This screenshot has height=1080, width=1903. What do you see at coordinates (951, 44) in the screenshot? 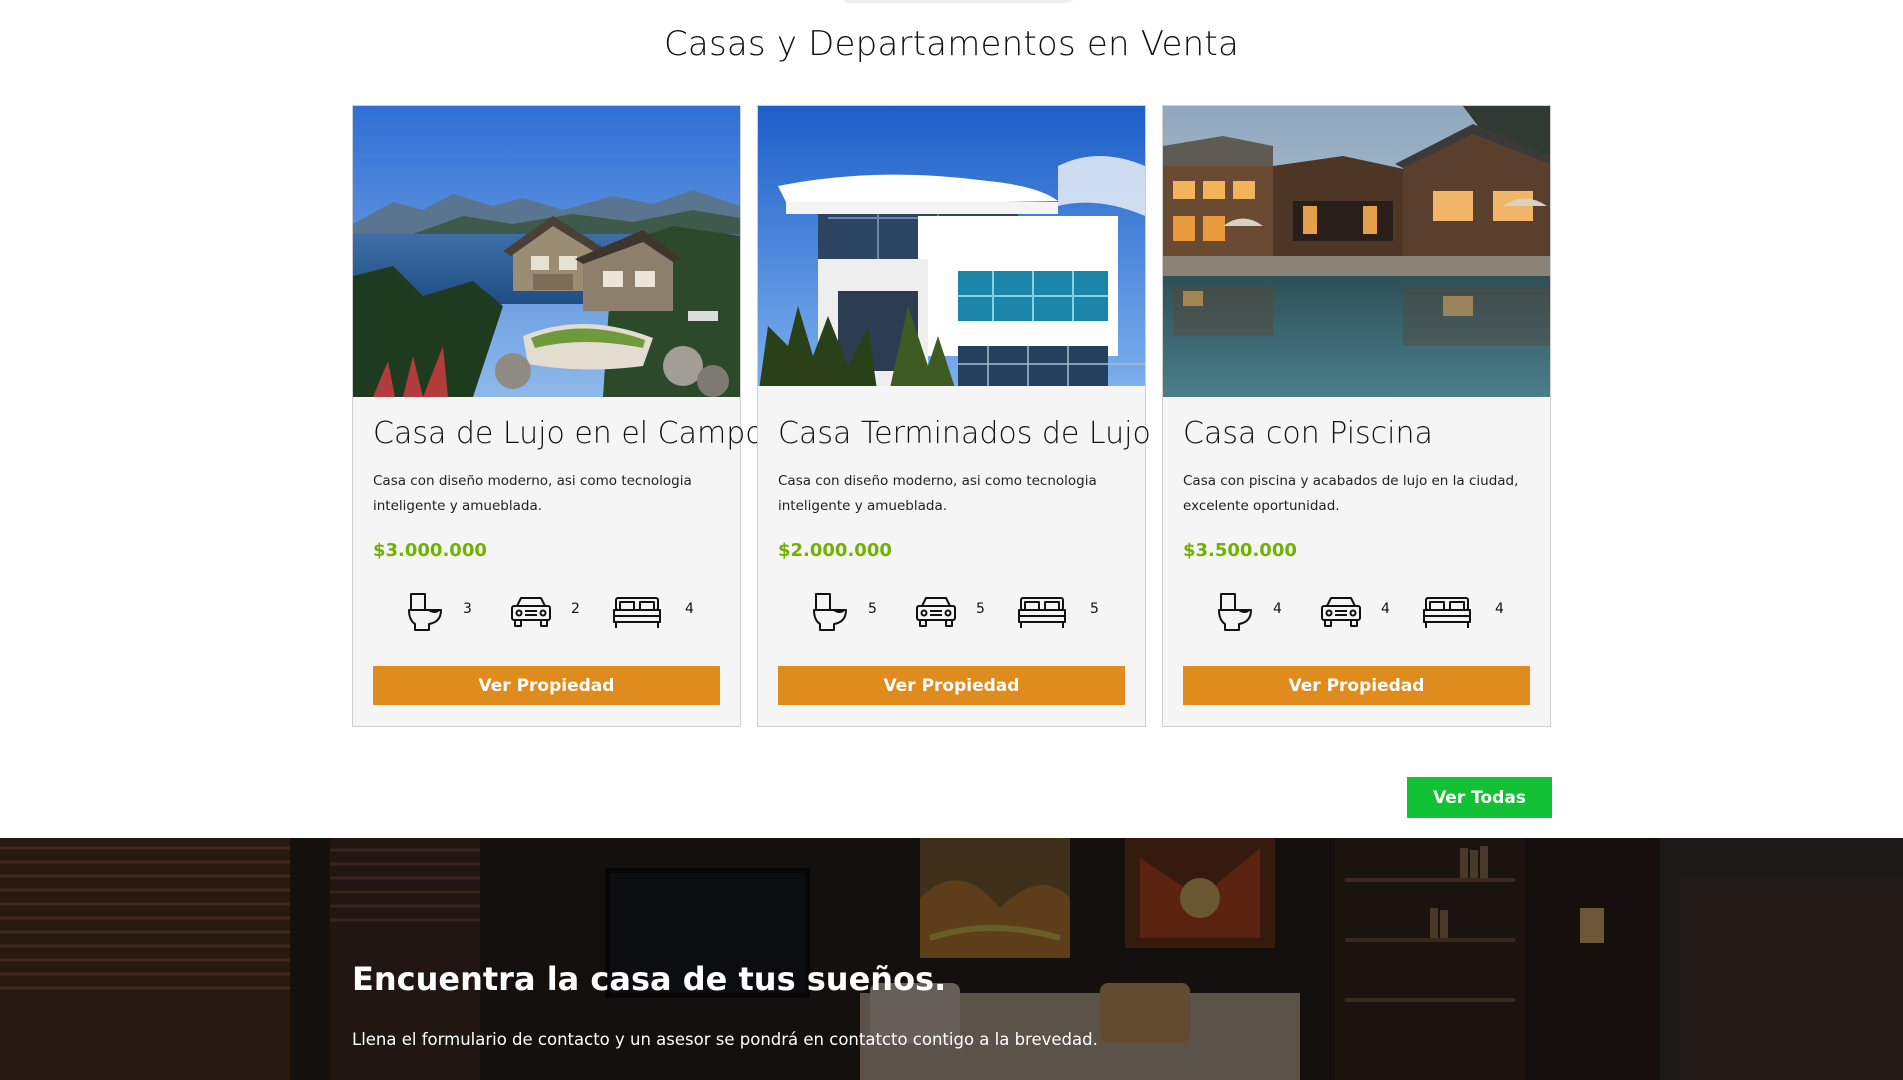
I see `section-title: Casas y Departamentos en Venta` at bounding box center [951, 44].